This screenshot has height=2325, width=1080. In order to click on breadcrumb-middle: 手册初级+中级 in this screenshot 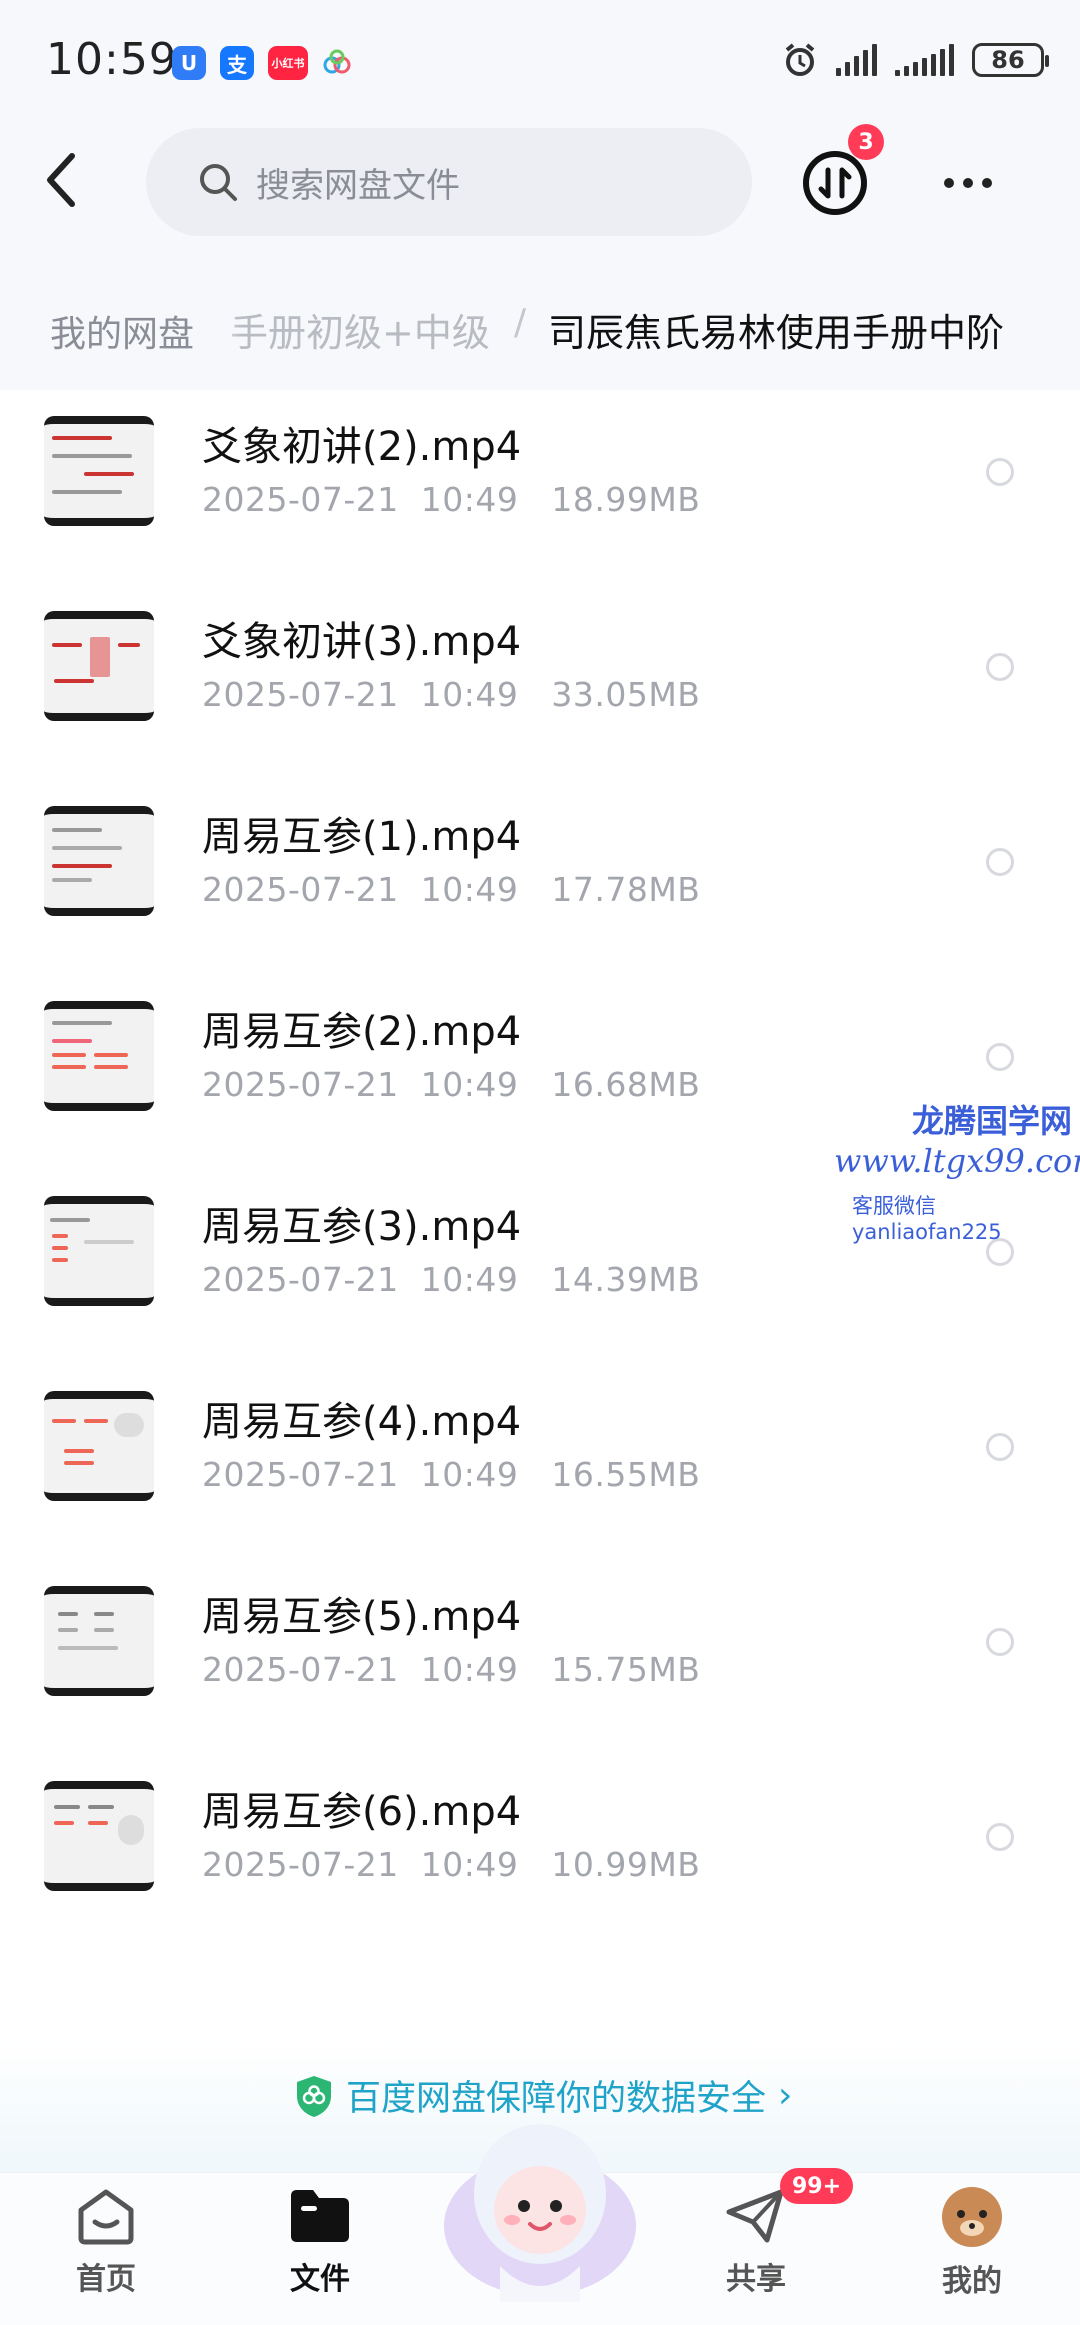, I will do `click(360, 329)`.